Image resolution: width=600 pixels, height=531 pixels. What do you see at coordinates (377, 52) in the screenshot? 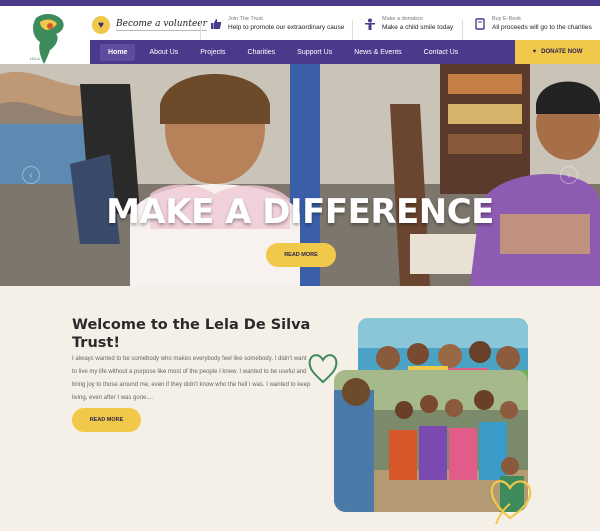
I see `nav-item-news-events: News & Events` at bounding box center [377, 52].